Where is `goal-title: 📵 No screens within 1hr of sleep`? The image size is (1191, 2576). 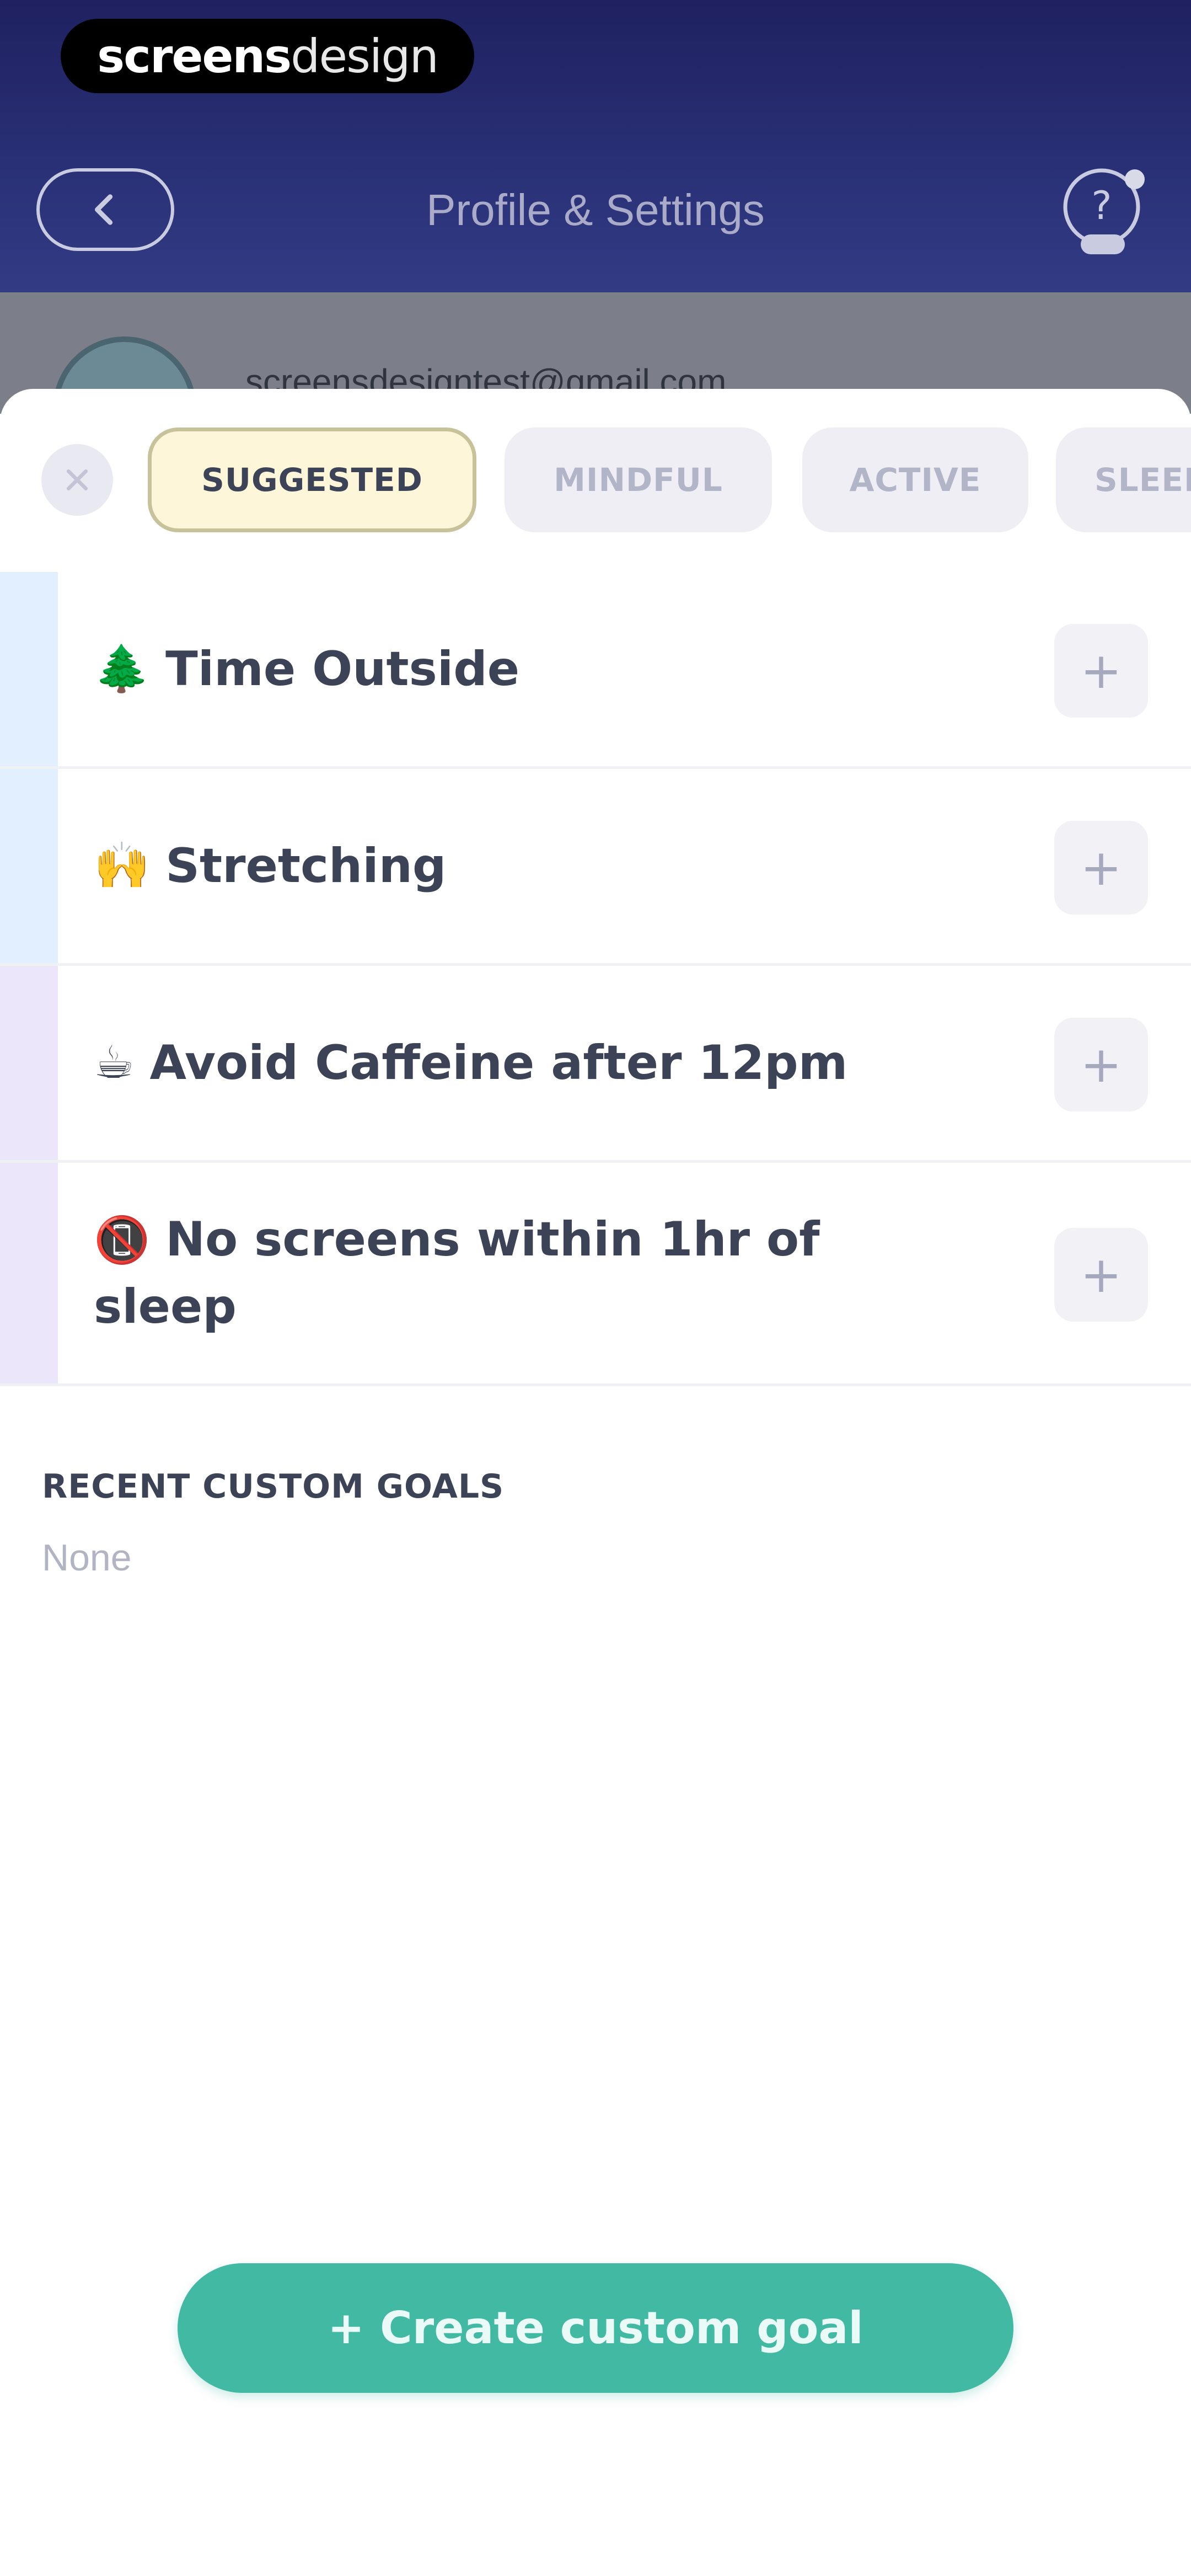
goal-title: 📵 No screens within 1hr of sleep is located at coordinates (488, 1273).